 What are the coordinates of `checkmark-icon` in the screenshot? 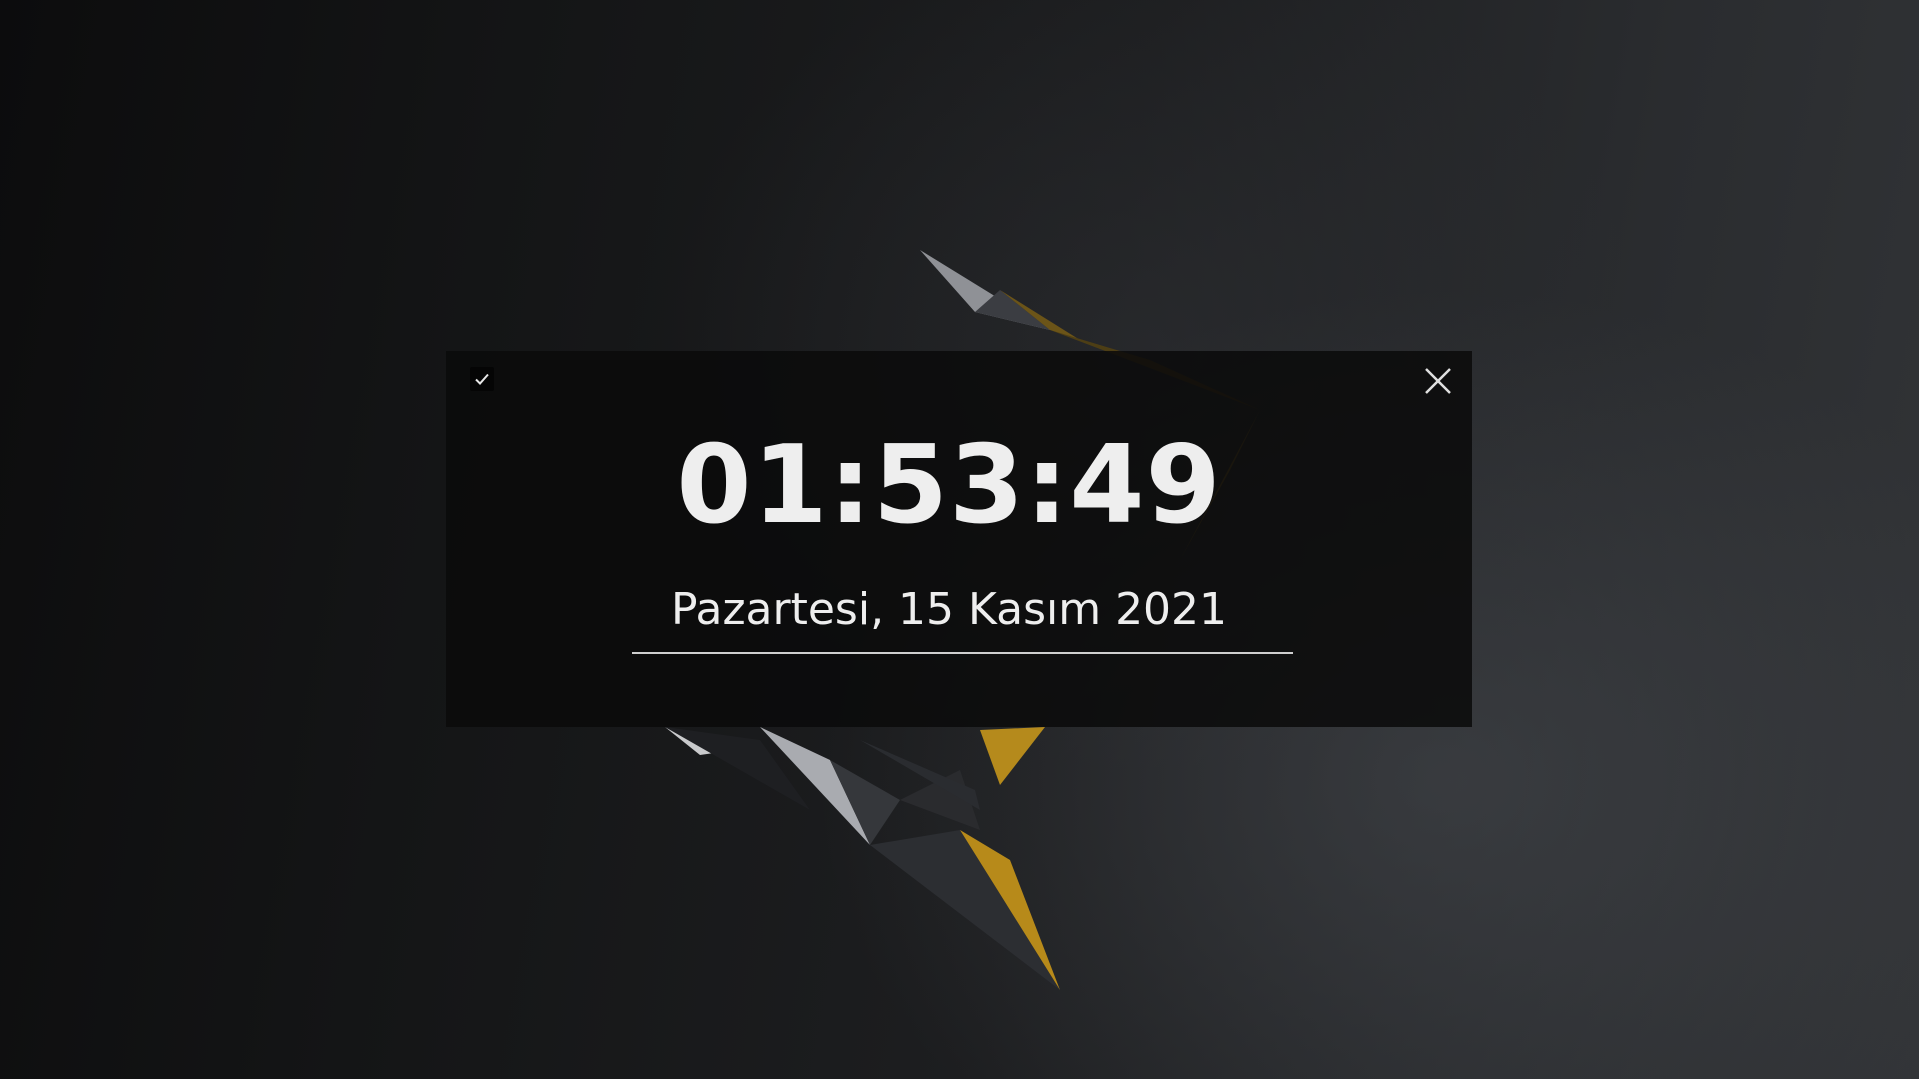 It's located at (482, 379).